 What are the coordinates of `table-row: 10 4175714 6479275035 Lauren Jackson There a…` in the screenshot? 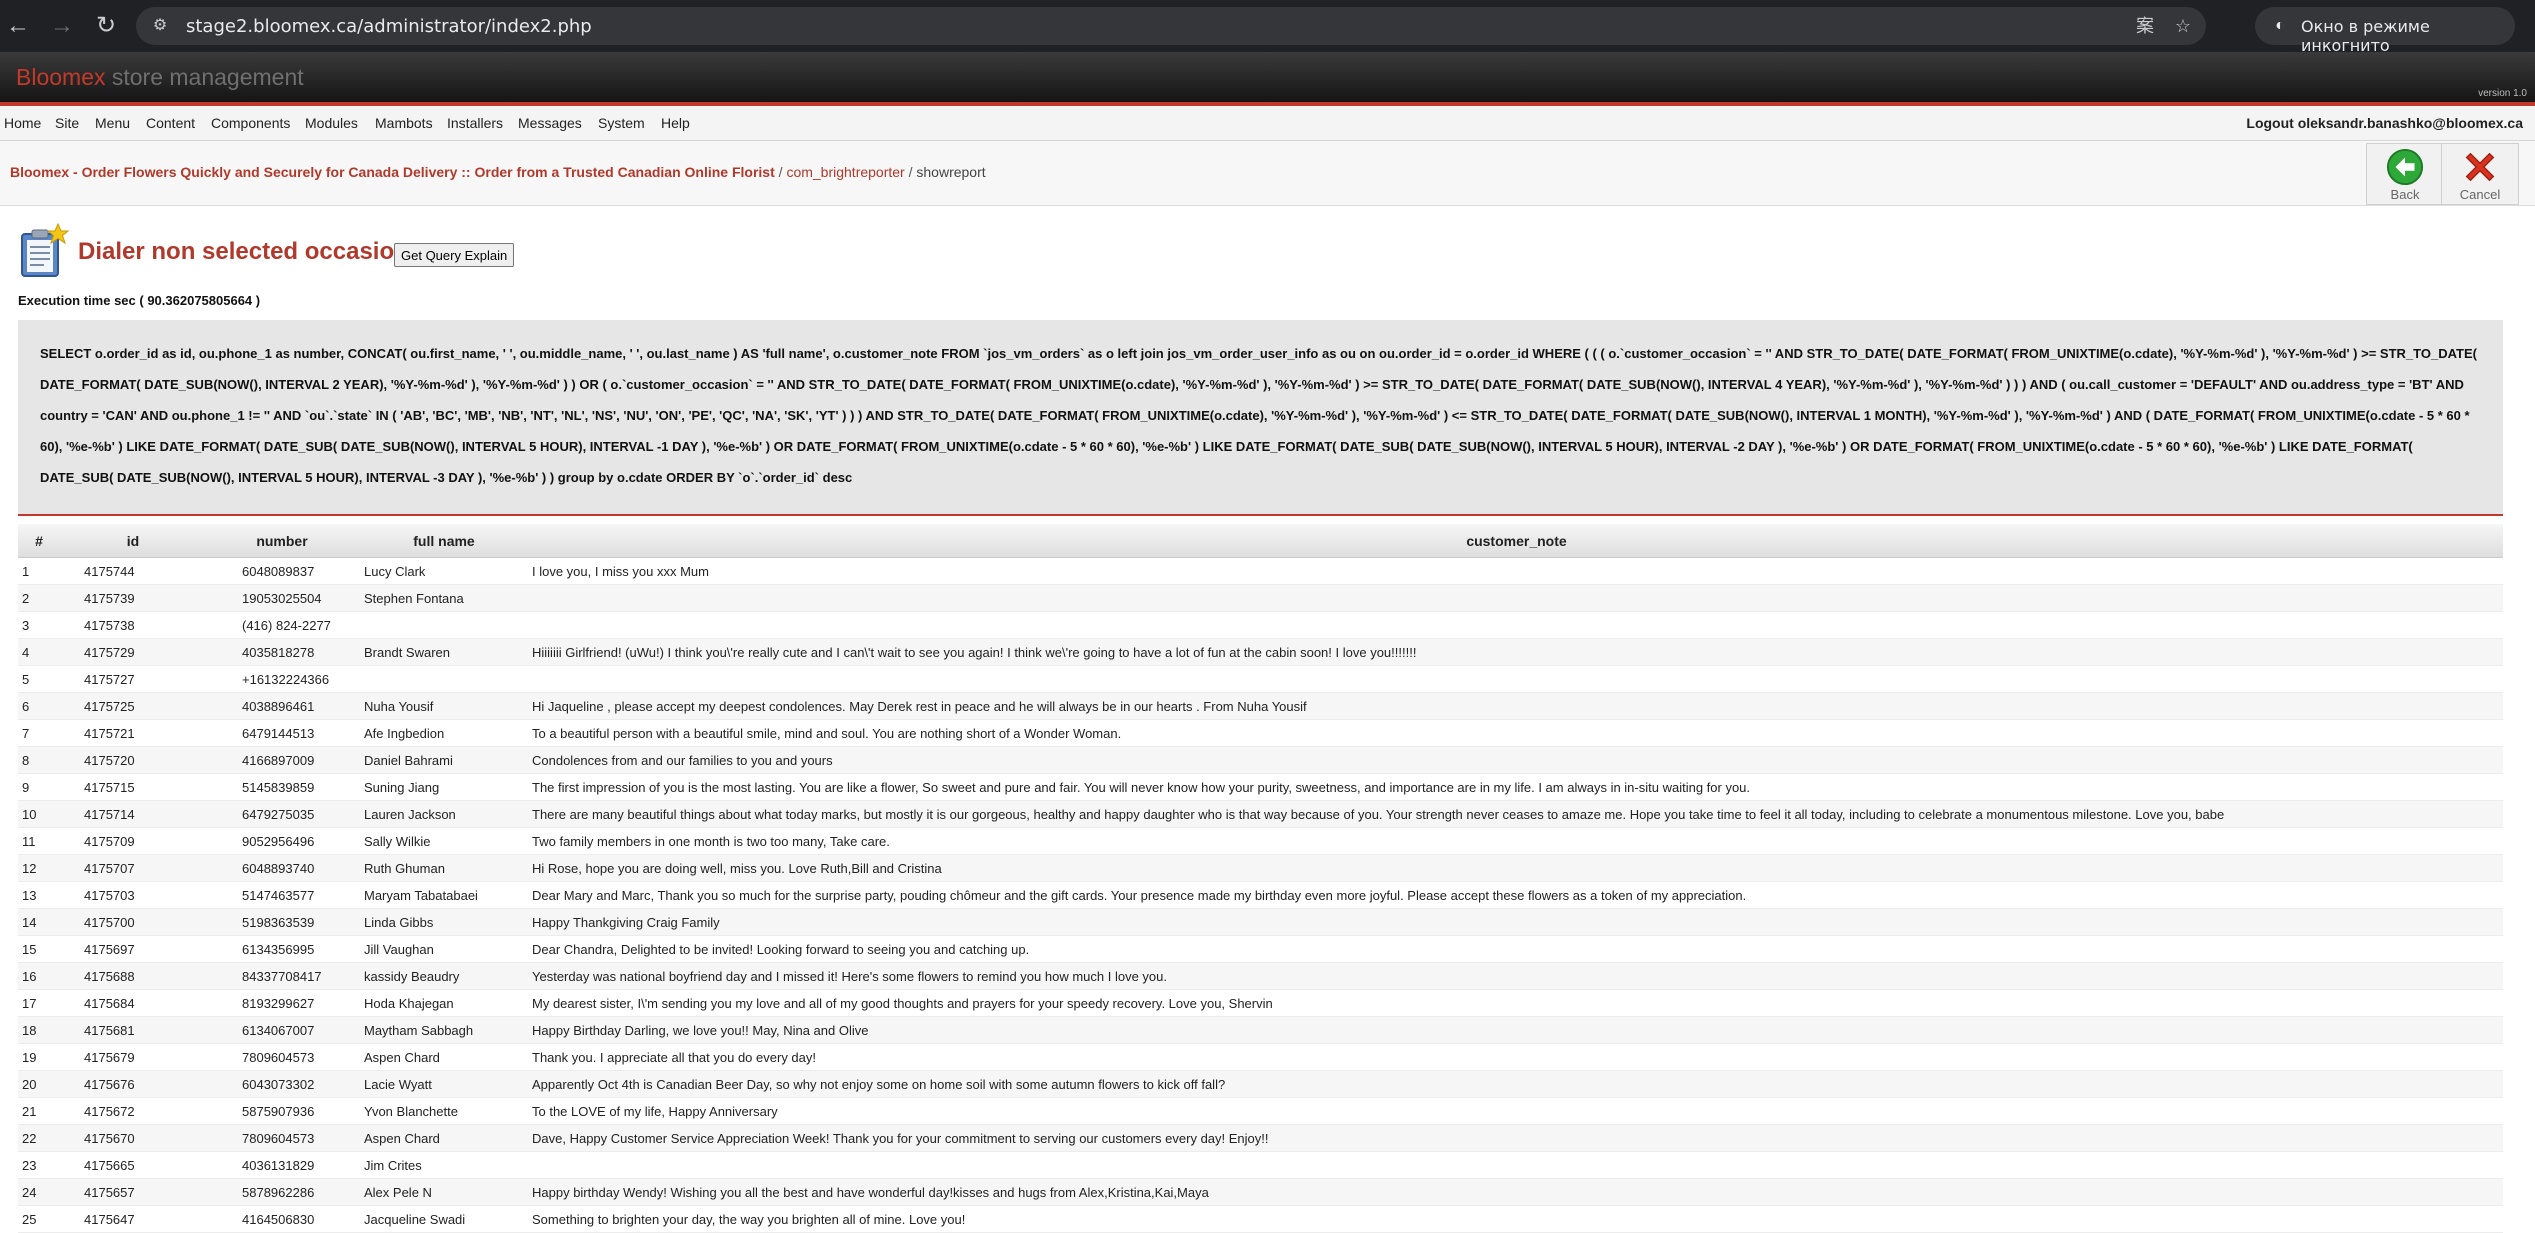 It's located at (1260, 814).